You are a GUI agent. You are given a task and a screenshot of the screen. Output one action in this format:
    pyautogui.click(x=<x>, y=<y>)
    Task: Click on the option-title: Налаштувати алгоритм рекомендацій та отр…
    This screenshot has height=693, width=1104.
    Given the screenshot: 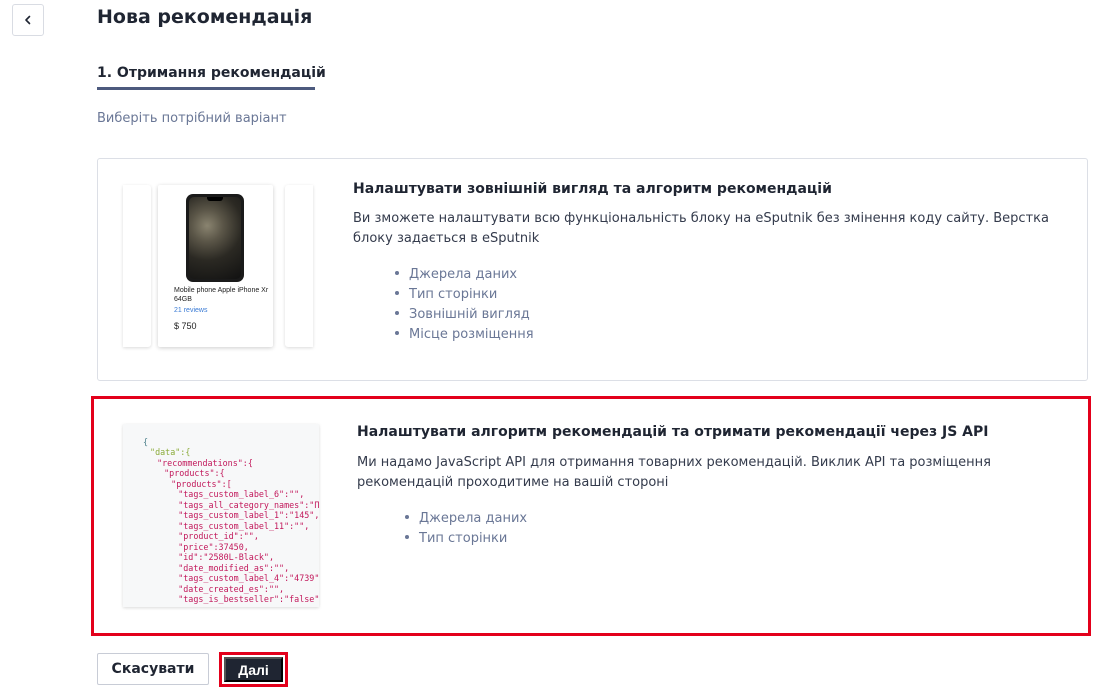 What is the action you would take?
    pyautogui.click(x=673, y=432)
    